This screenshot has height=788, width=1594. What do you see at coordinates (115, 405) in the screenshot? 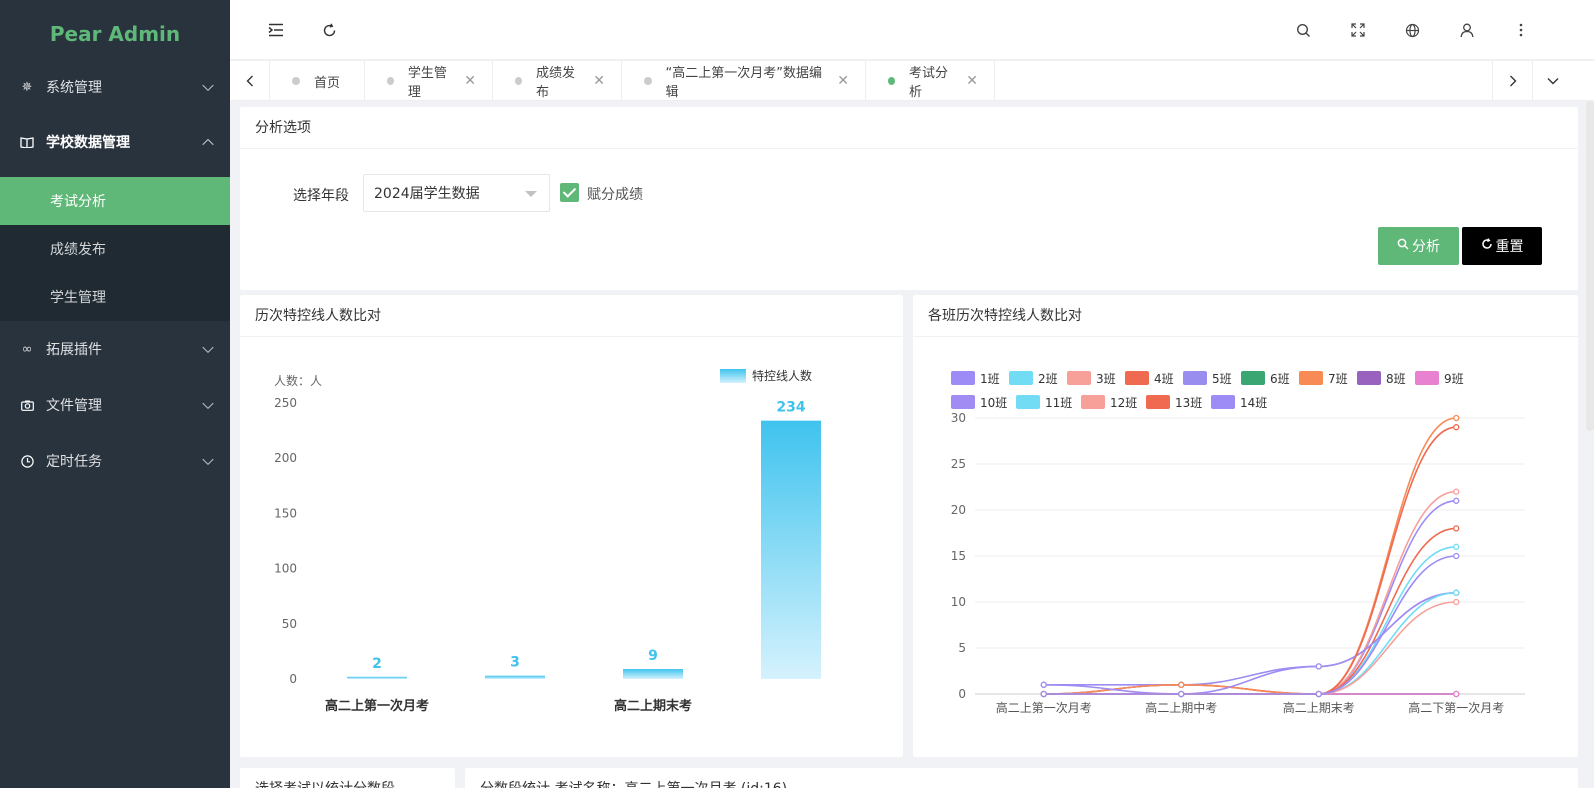
I see `menu-item-files: 文件管理` at bounding box center [115, 405].